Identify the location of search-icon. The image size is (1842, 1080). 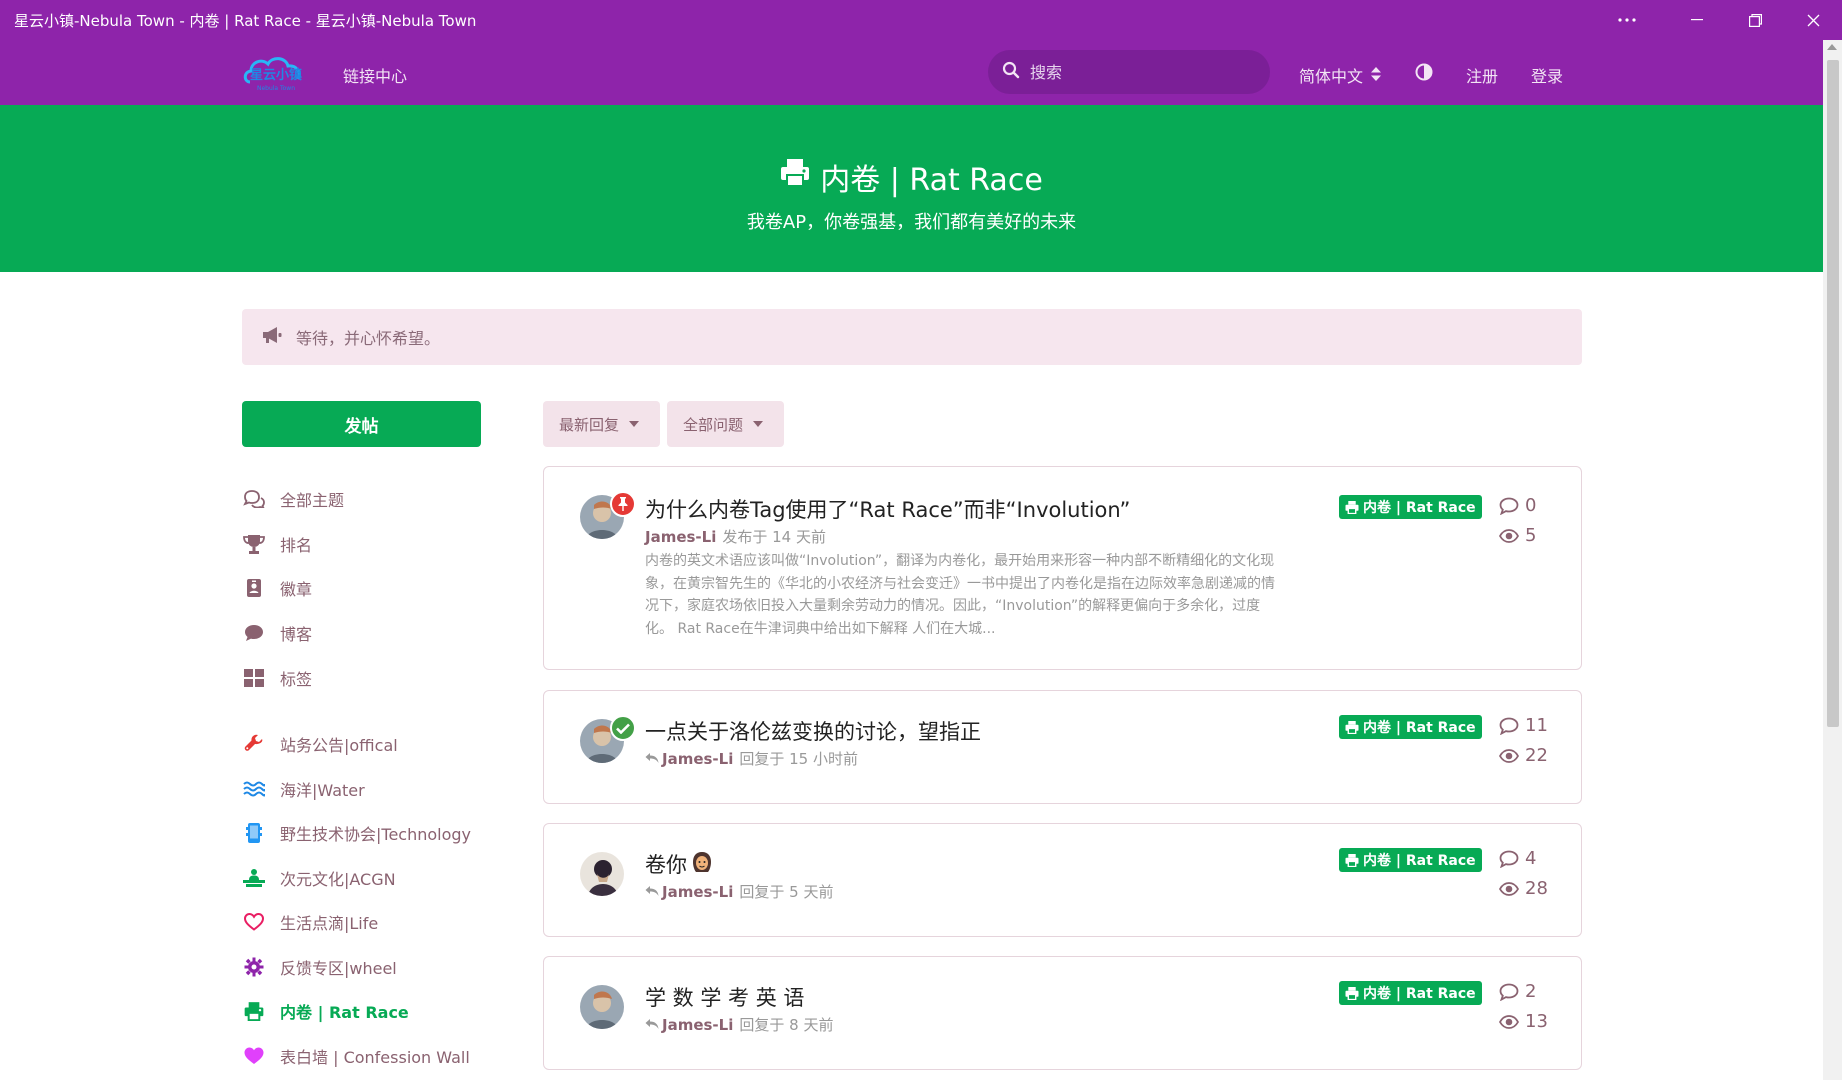
(1011, 72).